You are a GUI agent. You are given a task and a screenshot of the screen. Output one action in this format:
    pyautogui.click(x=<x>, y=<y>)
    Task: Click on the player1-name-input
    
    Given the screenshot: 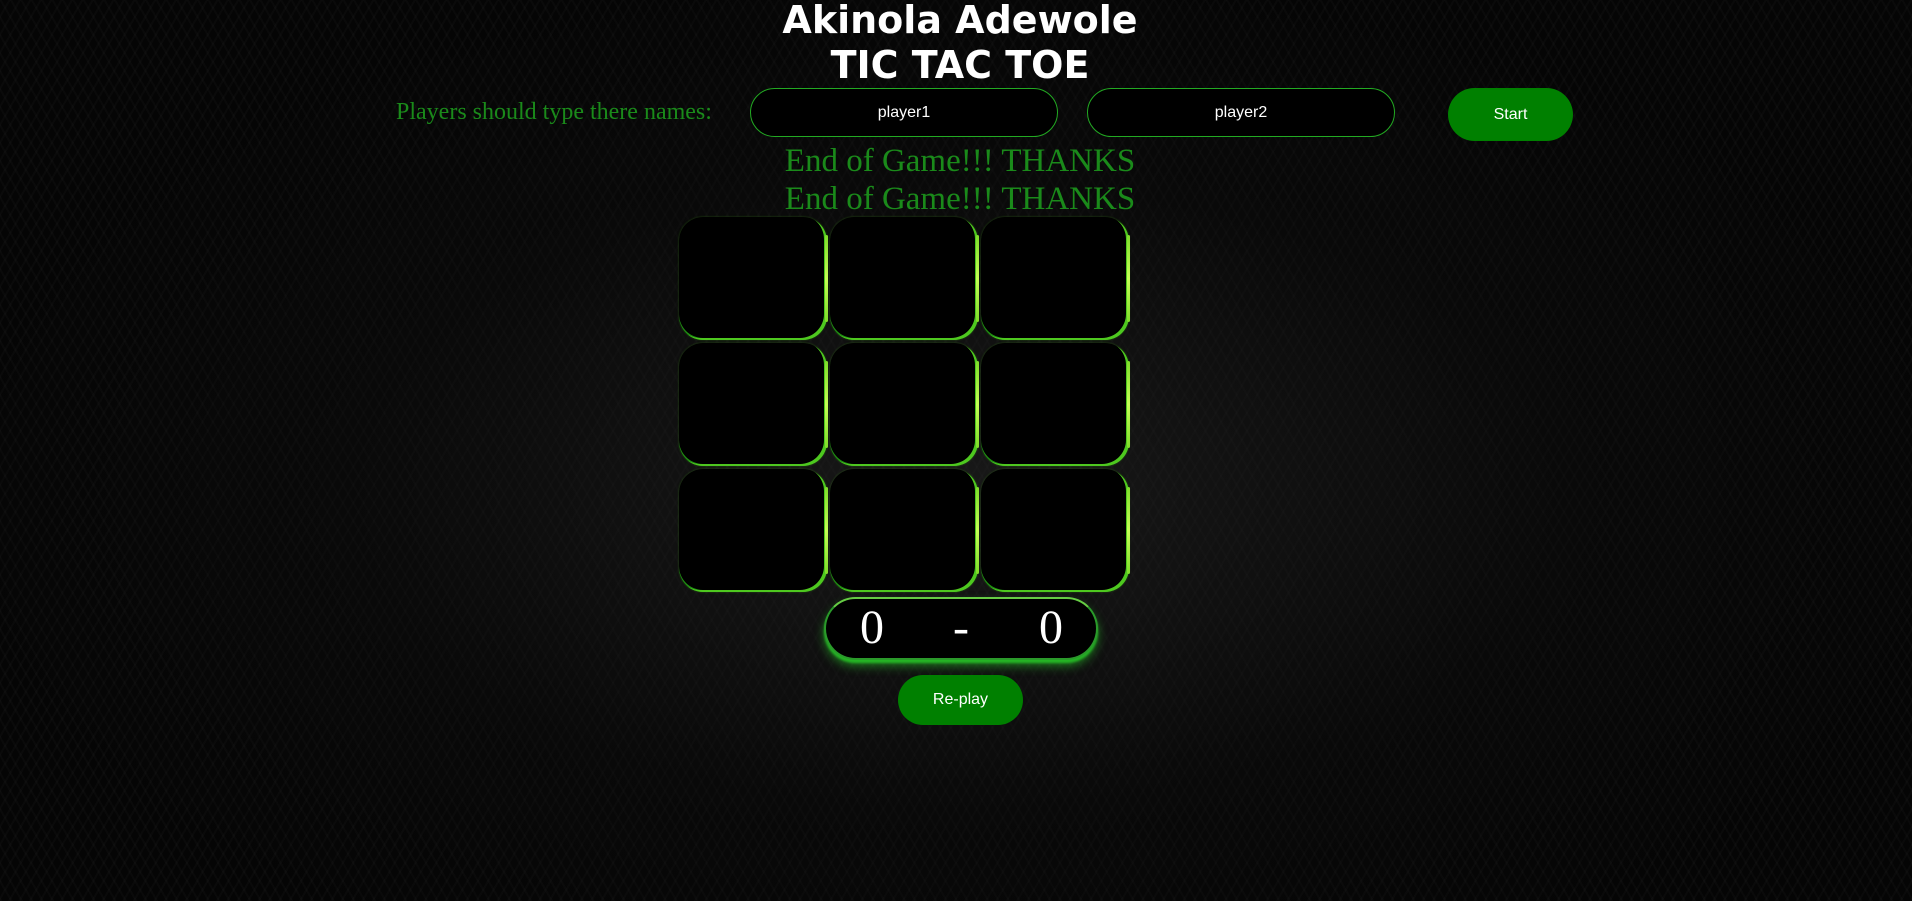 What is the action you would take?
    pyautogui.click(x=904, y=112)
    